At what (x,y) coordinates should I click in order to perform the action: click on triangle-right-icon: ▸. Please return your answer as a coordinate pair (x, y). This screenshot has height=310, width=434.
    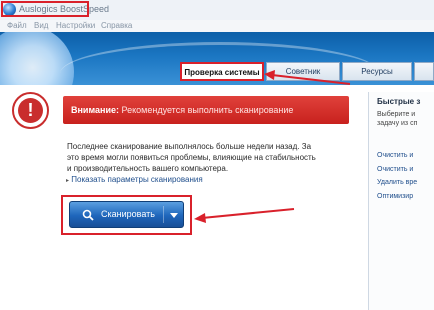
    Looking at the image, I should click on (68, 181).